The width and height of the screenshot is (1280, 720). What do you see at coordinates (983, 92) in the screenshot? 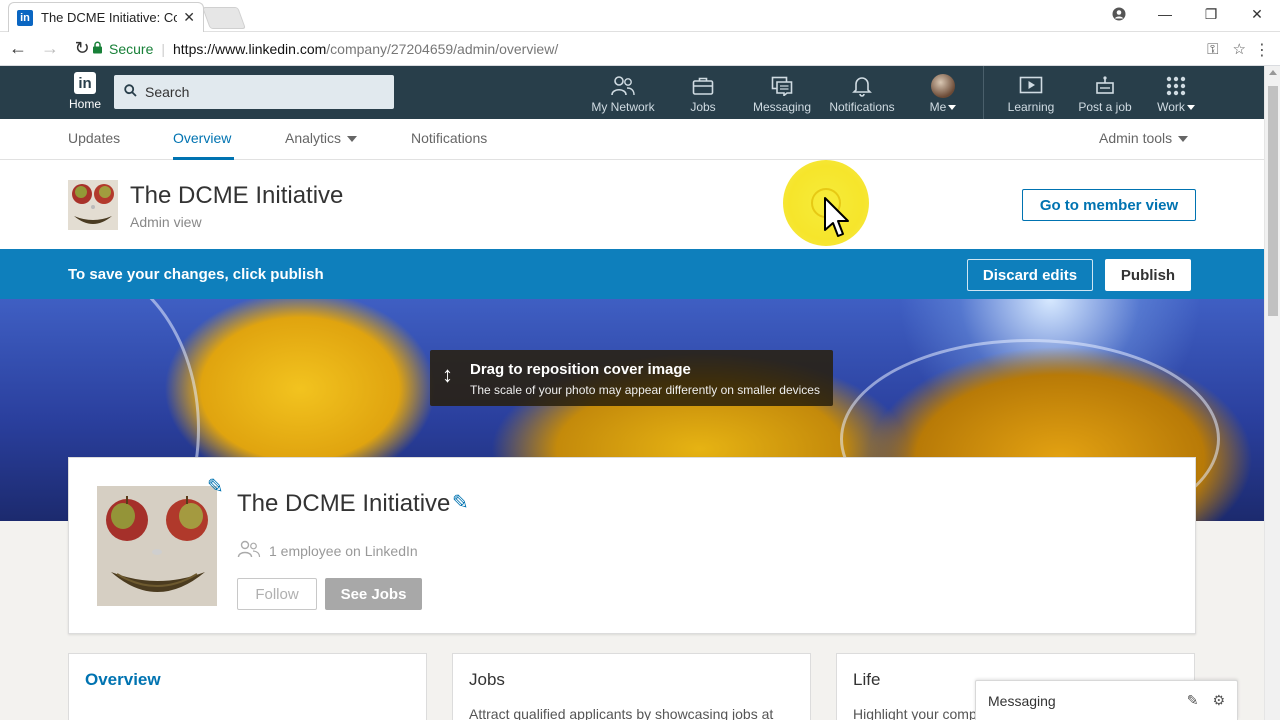
I see `nav-divider` at bounding box center [983, 92].